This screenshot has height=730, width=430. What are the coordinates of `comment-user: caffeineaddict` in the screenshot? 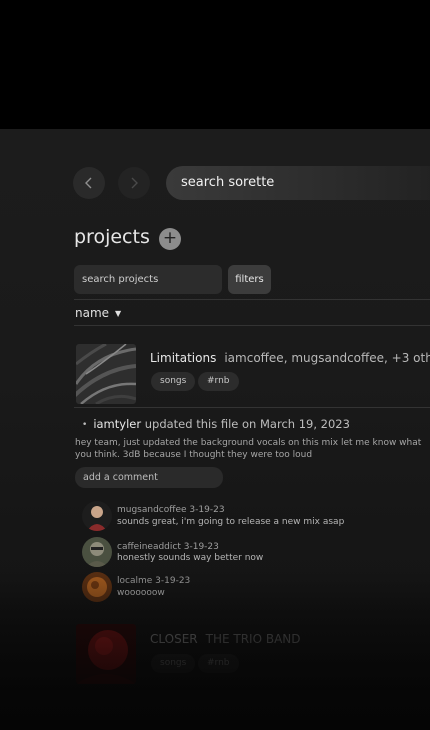 It's located at (149, 547).